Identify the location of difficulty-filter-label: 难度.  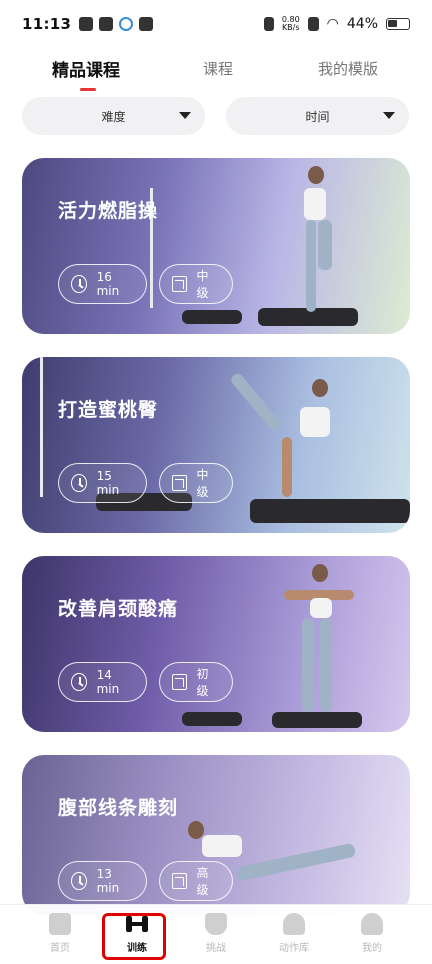
(113, 116).